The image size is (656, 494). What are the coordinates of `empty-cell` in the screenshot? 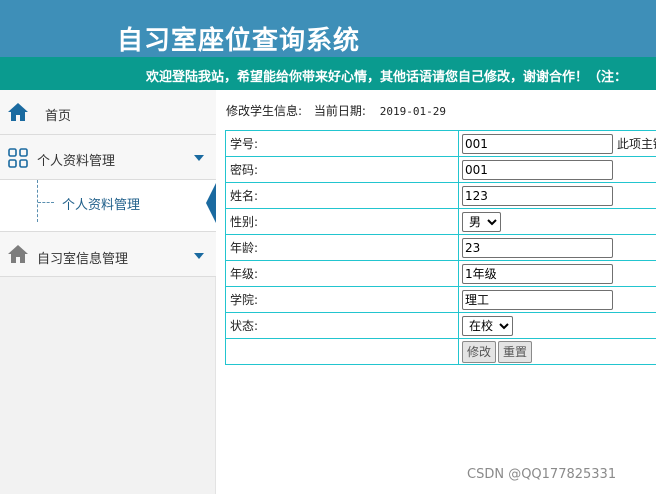 It's located at (342, 351).